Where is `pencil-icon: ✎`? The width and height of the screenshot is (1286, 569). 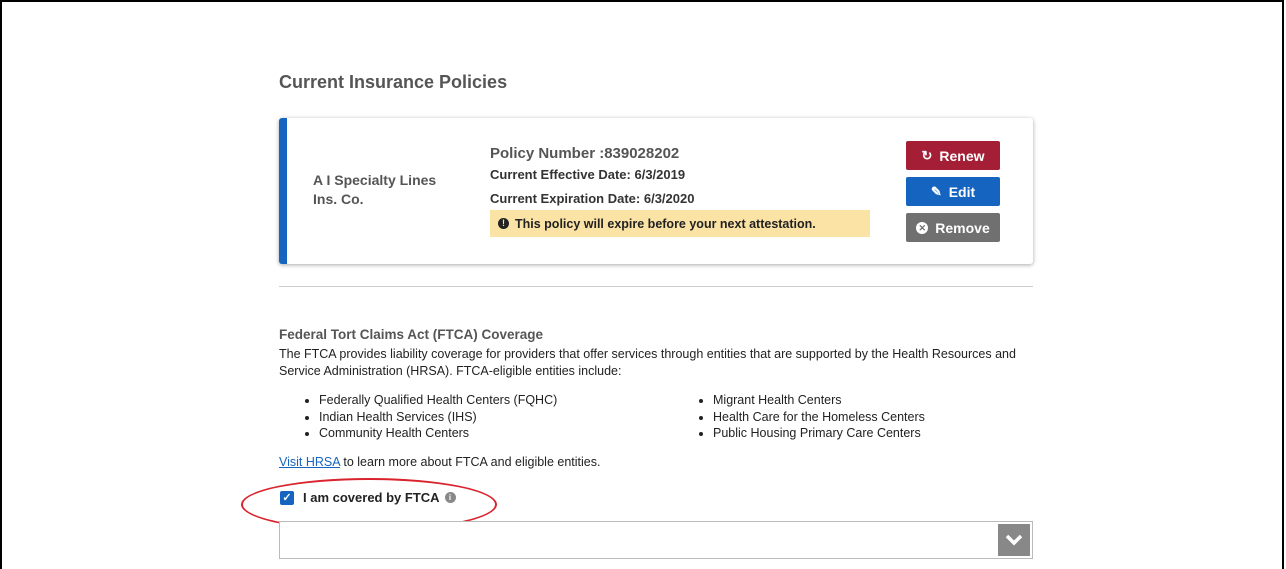
pencil-icon: ✎ is located at coordinates (936, 191).